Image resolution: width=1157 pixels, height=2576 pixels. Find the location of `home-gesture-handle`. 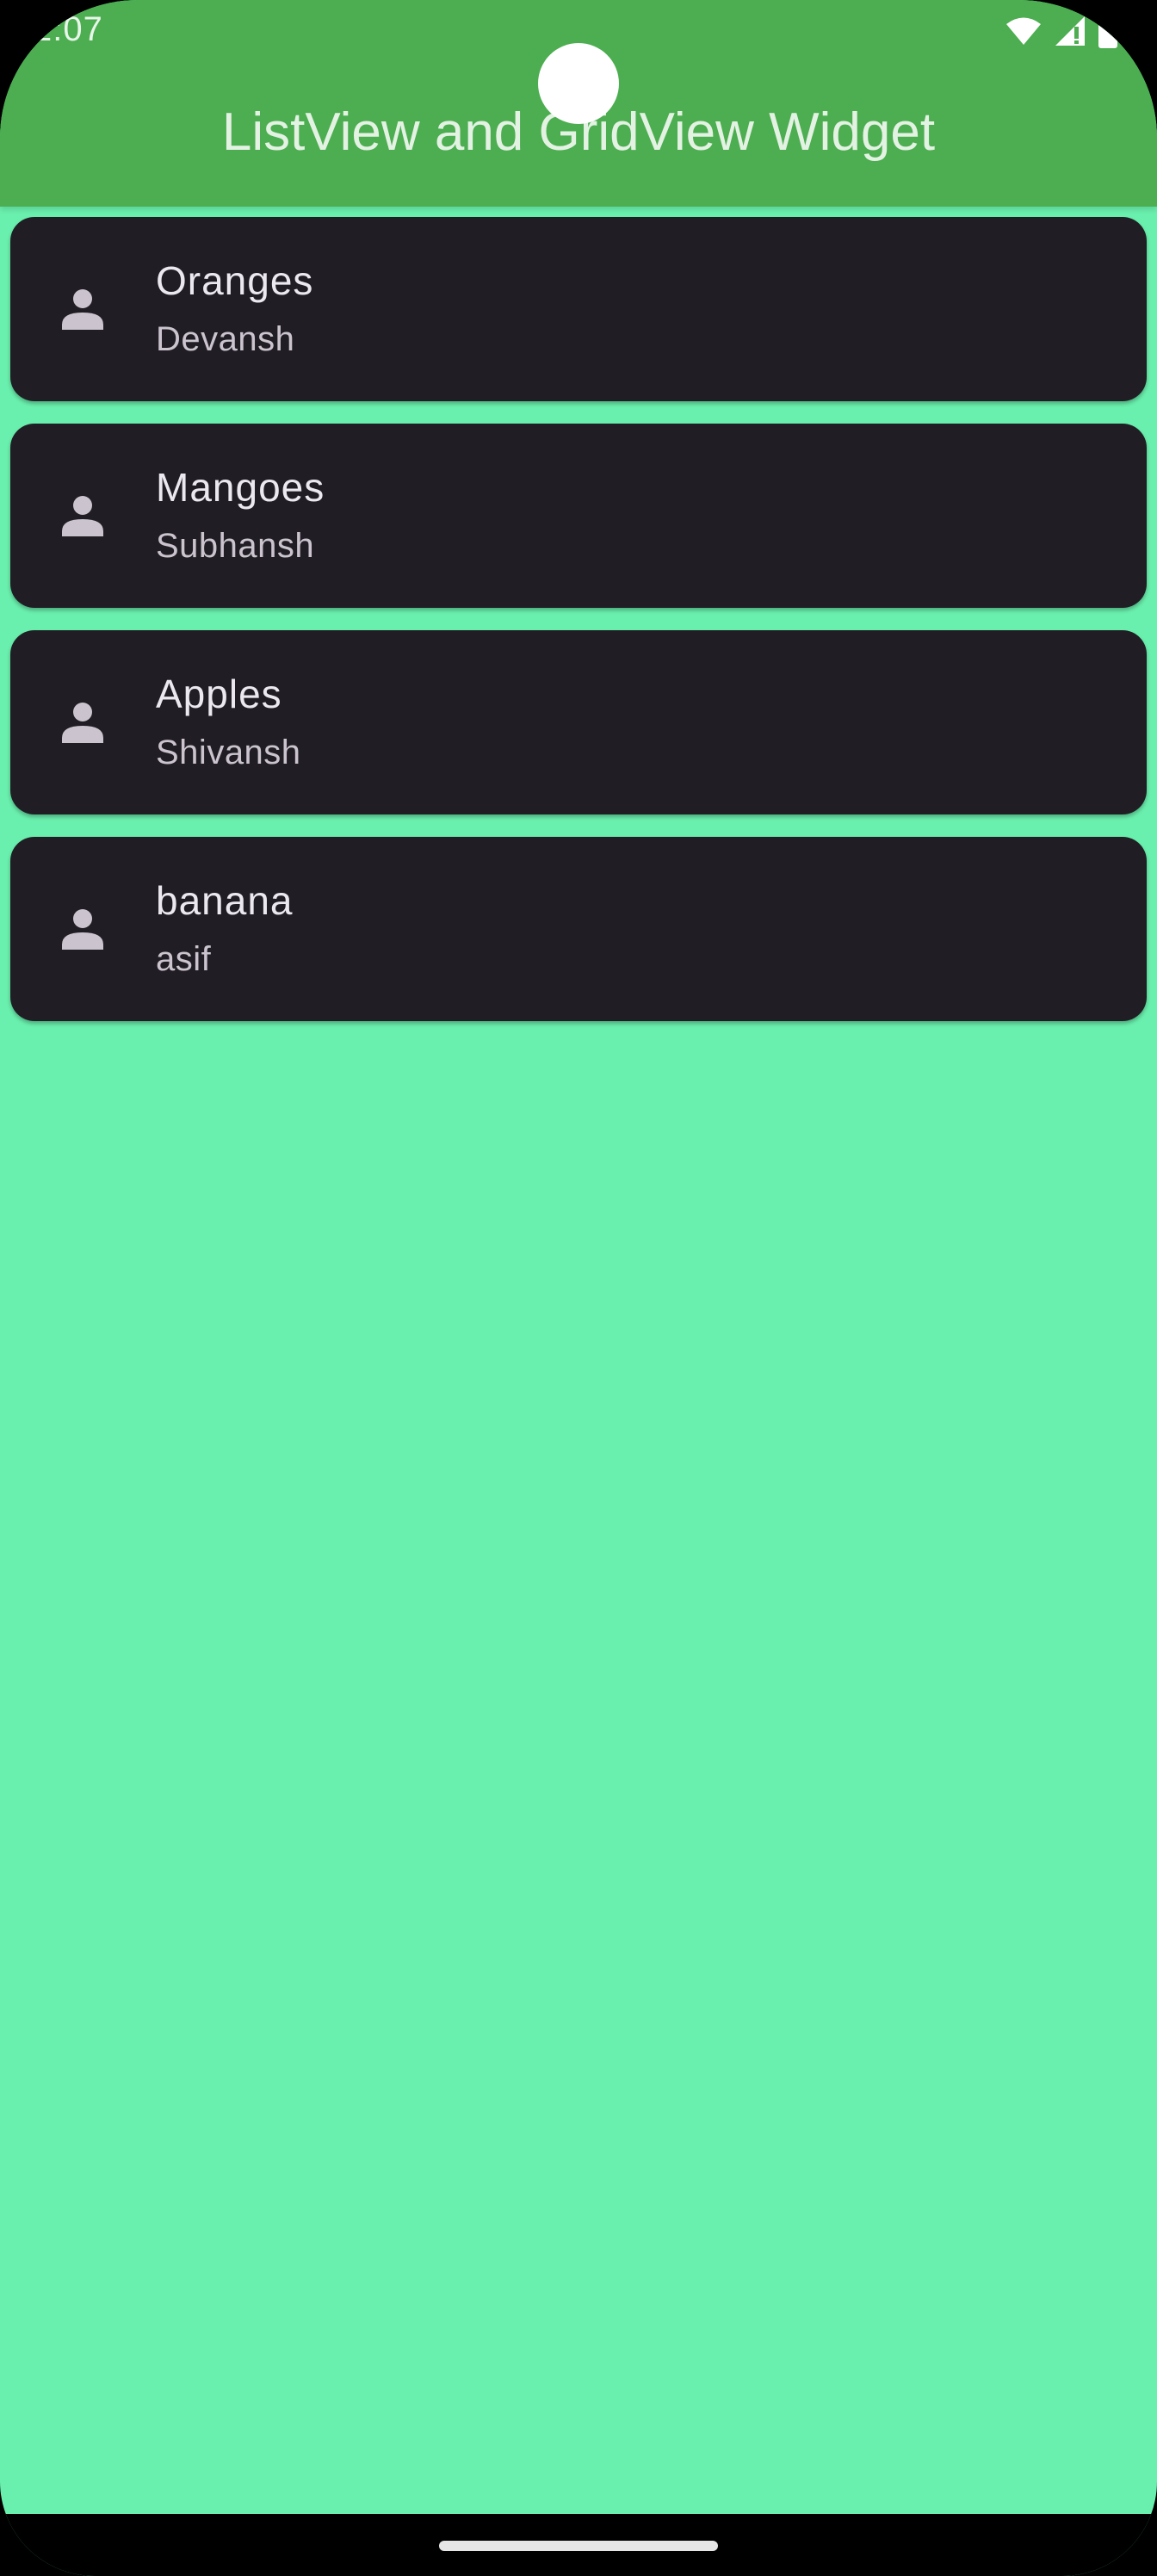

home-gesture-handle is located at coordinates (579, 2546).